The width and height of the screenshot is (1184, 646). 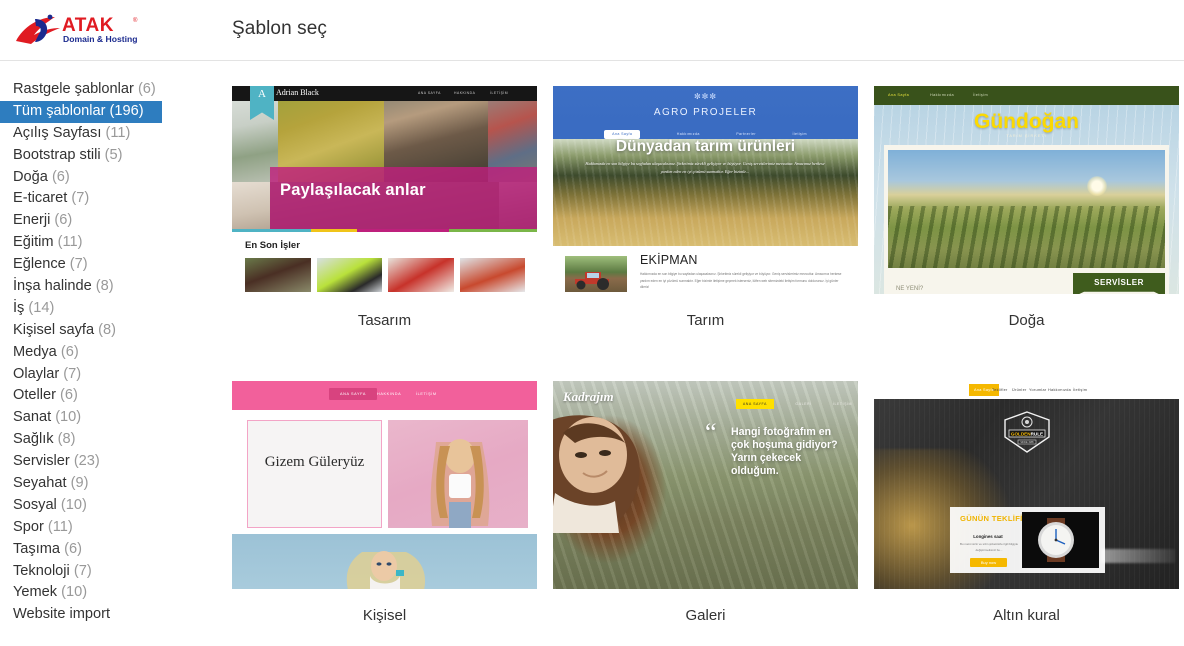 I want to click on sidebar-item-20: Spor (11), so click(x=107, y=528).